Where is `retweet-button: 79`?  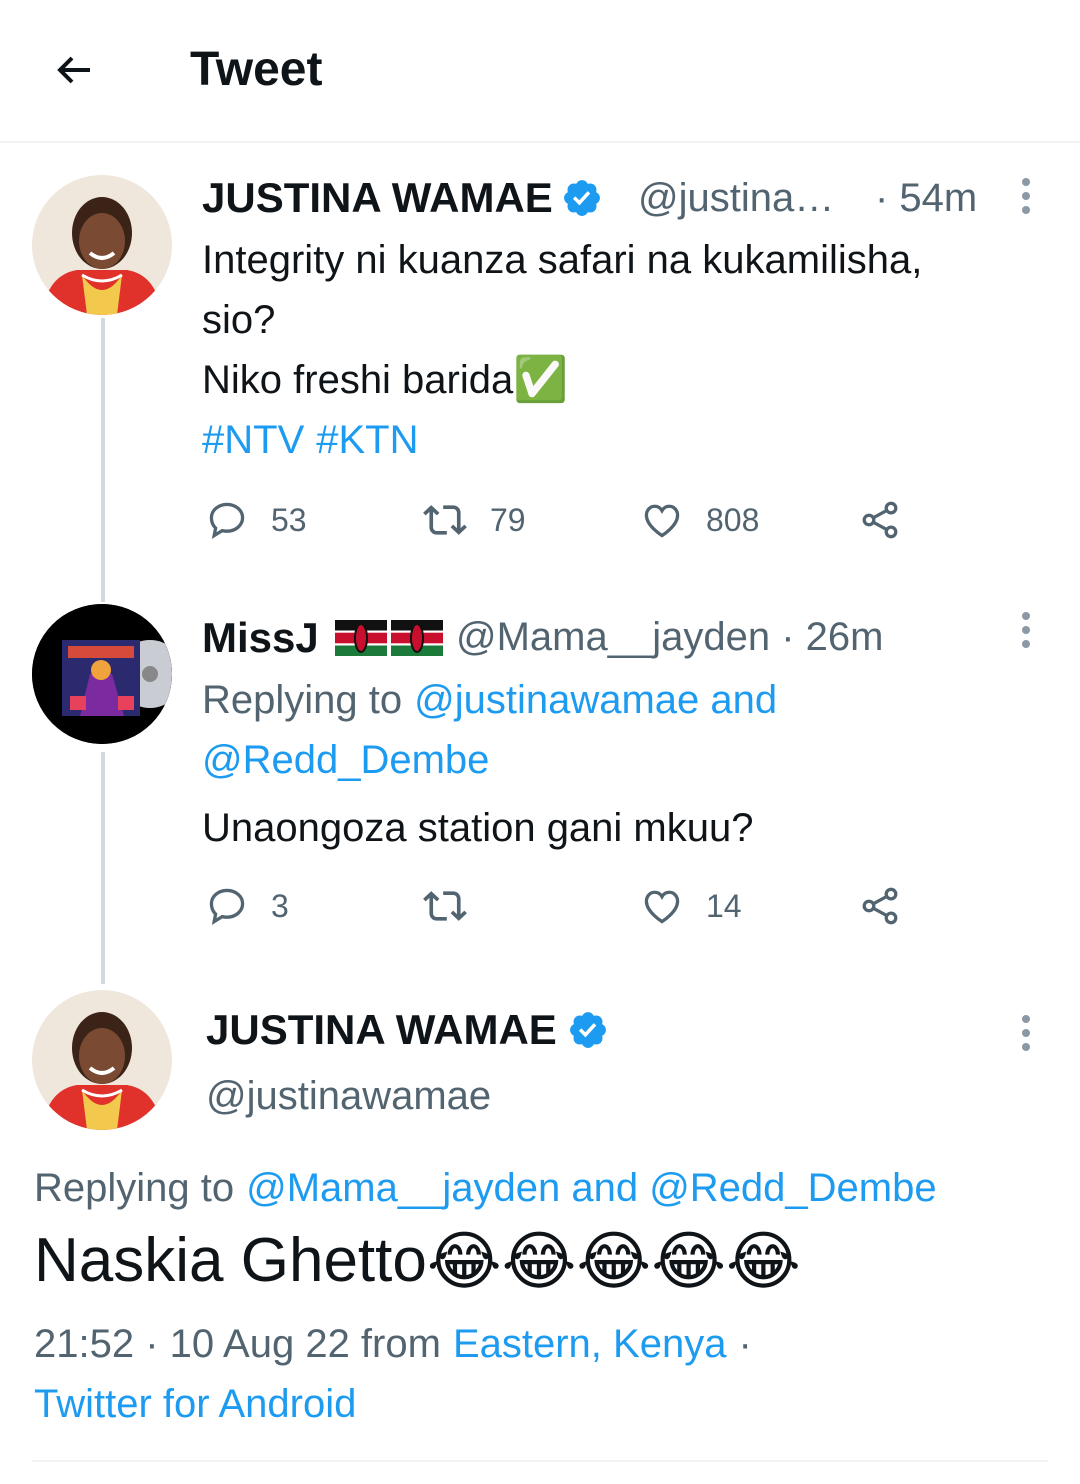 retweet-button: 79 is located at coordinates (474, 520).